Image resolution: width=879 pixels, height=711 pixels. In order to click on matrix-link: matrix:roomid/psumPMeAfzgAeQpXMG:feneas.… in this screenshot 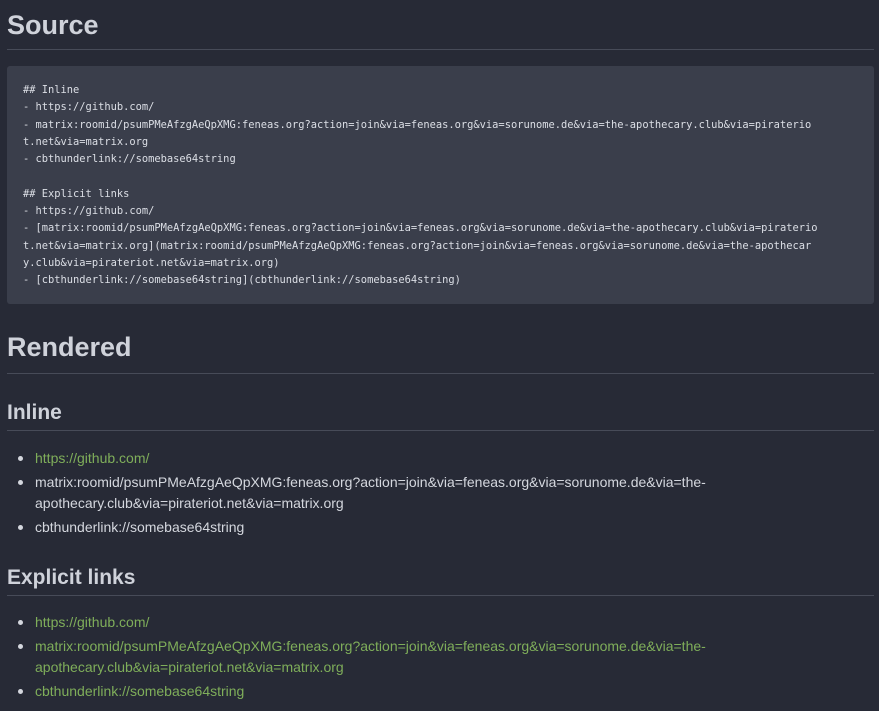, I will do `click(370, 656)`.